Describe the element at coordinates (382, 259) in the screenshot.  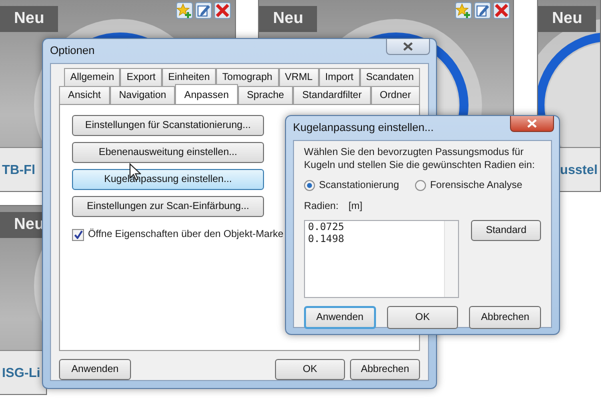
I see `radii-list-field: 0.0725 0.1498` at that location.